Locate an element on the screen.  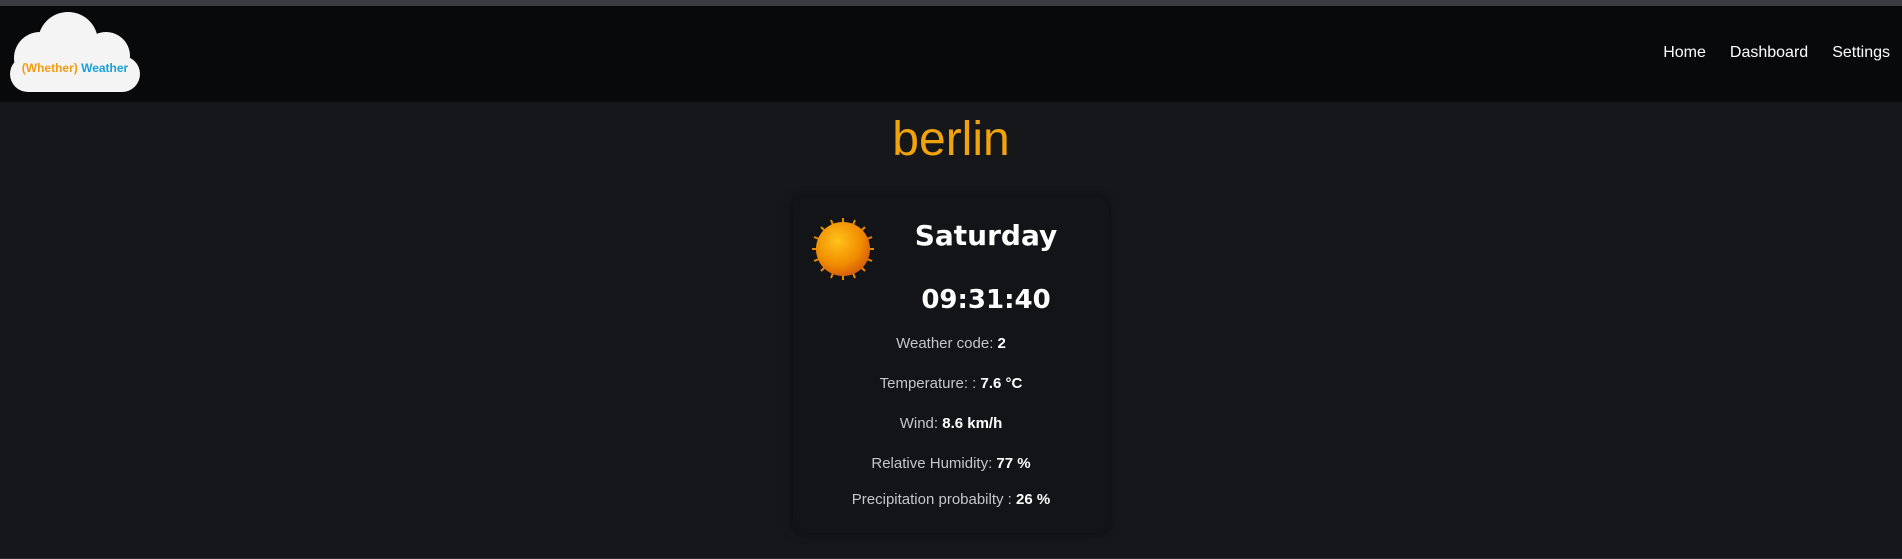
temperature-row: Temperature: : 7.6 °C is located at coordinates (951, 383).